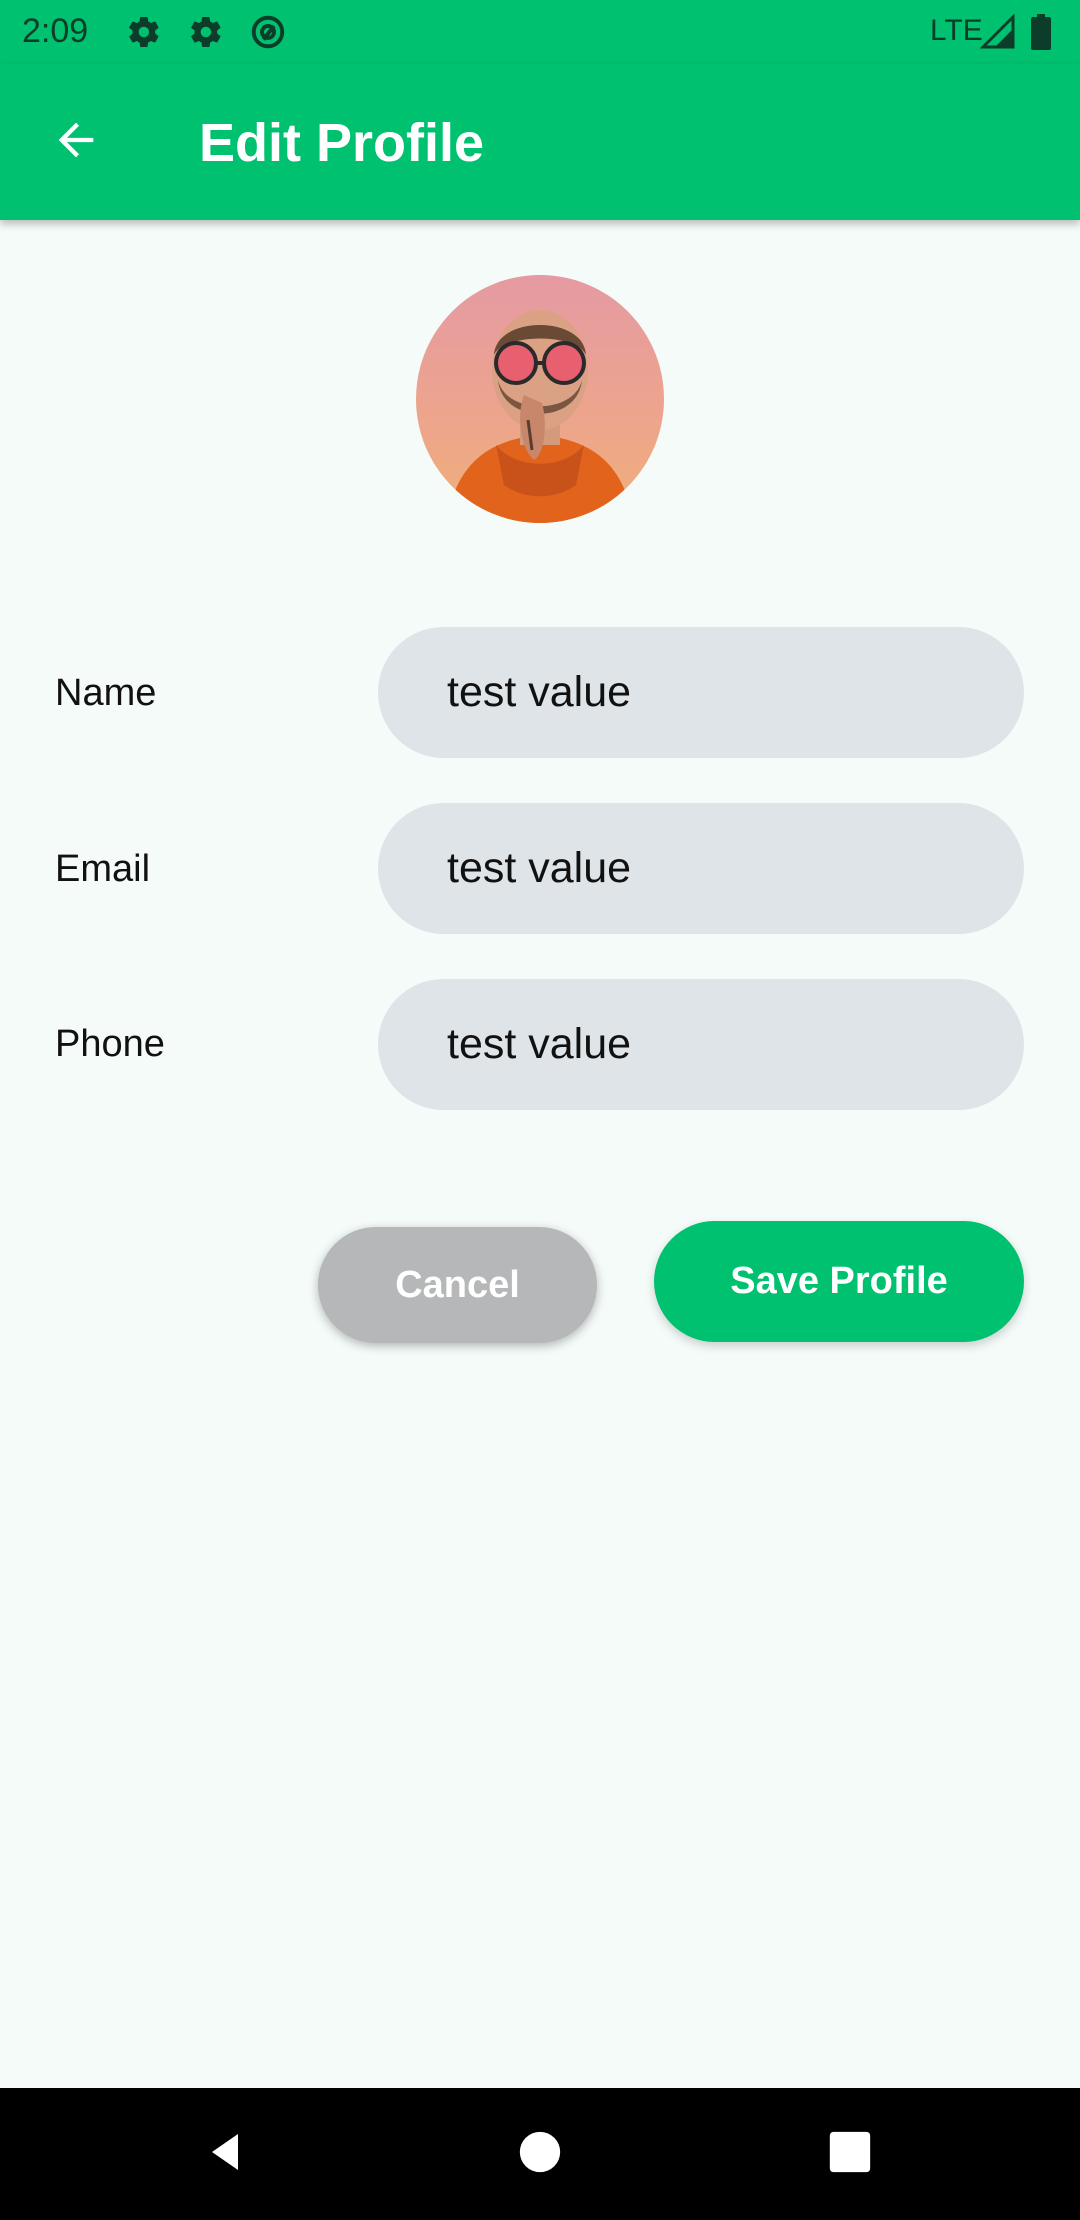 This screenshot has width=1080, height=2220. I want to click on nav-recents-button, so click(850, 2154).